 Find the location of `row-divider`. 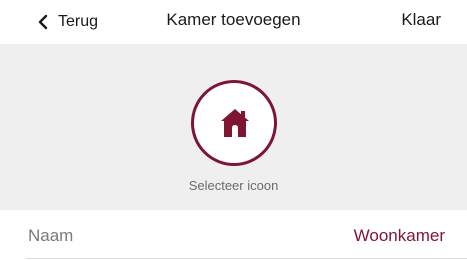

row-divider is located at coordinates (246, 258).